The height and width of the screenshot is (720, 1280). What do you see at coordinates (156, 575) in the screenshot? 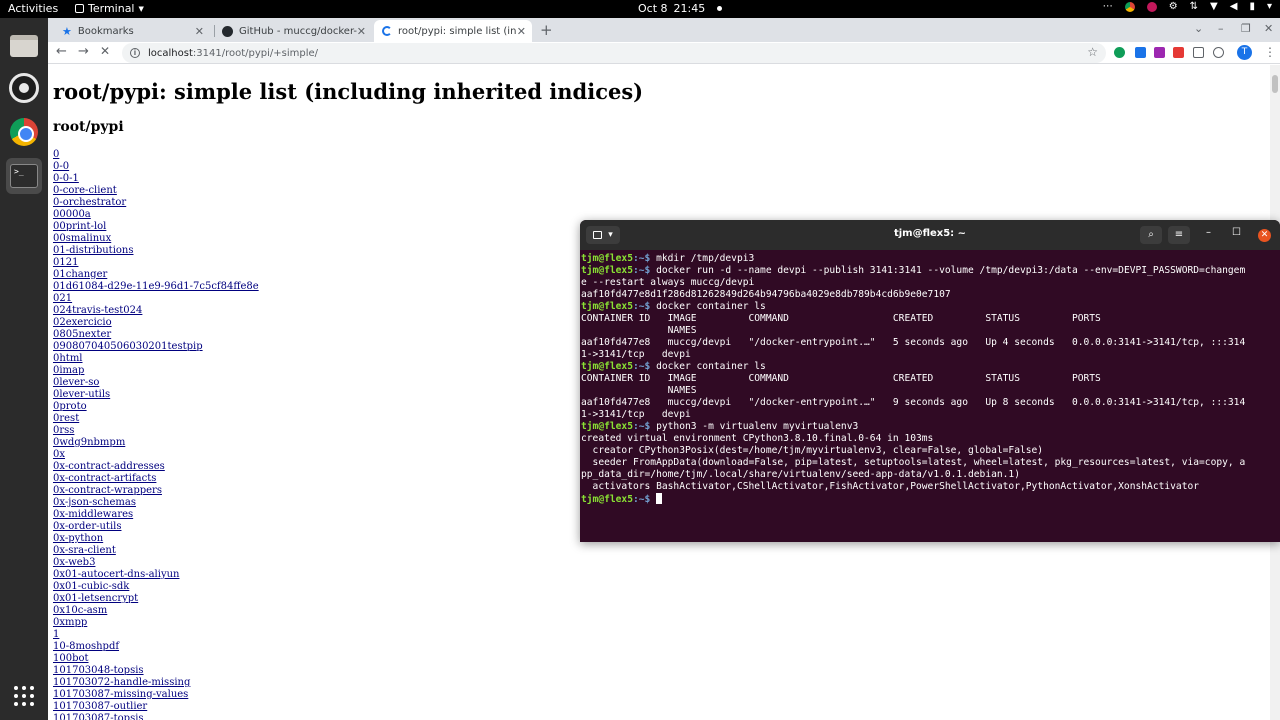
I see `package-link: 0x01-autocert-dns-aliyun` at bounding box center [156, 575].